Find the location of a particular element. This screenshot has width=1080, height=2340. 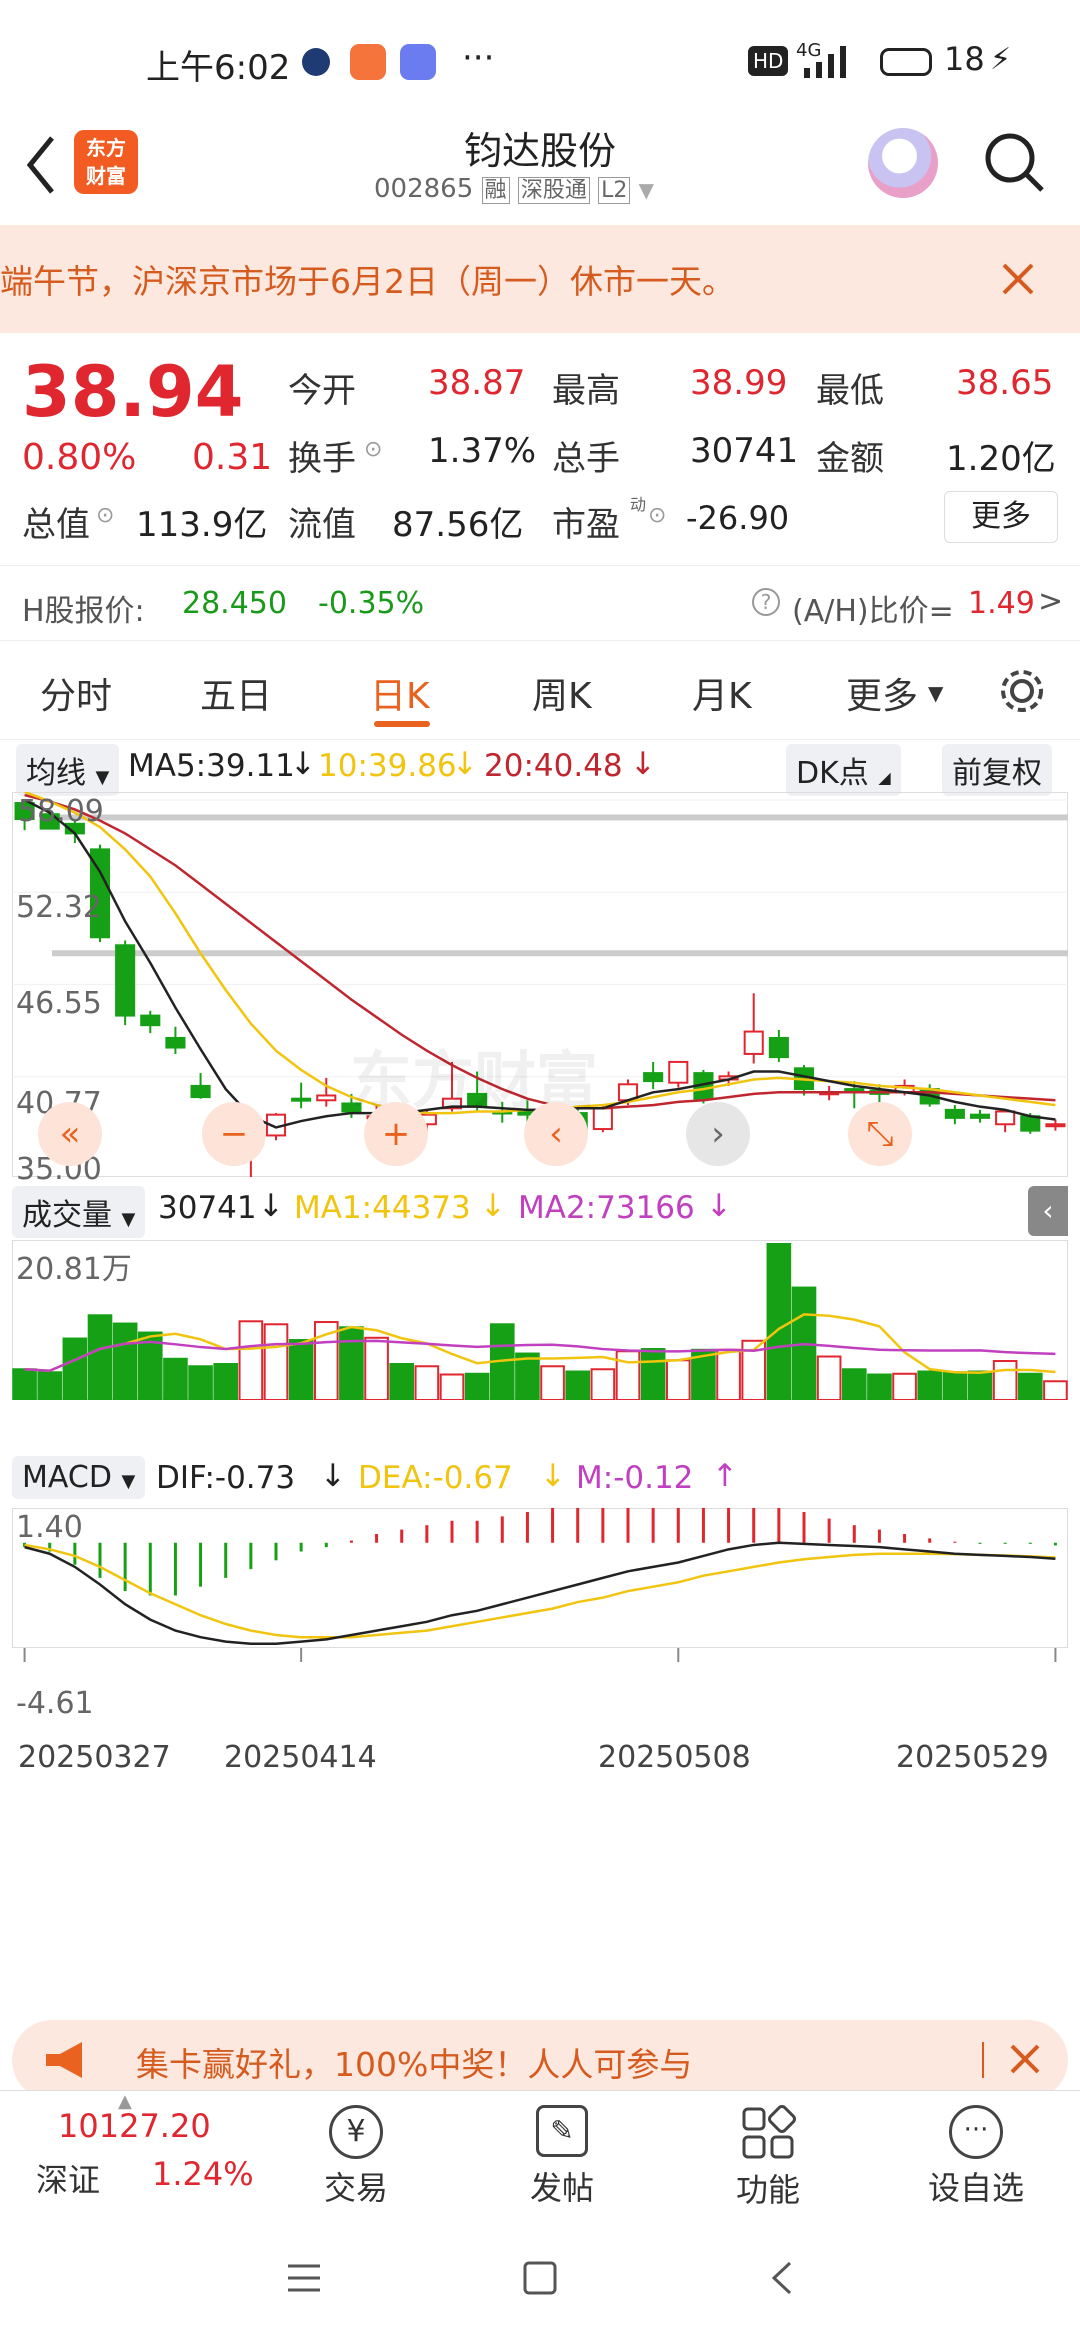

vol-ma2-arrow-icon: ↓ is located at coordinates (719, 1206).